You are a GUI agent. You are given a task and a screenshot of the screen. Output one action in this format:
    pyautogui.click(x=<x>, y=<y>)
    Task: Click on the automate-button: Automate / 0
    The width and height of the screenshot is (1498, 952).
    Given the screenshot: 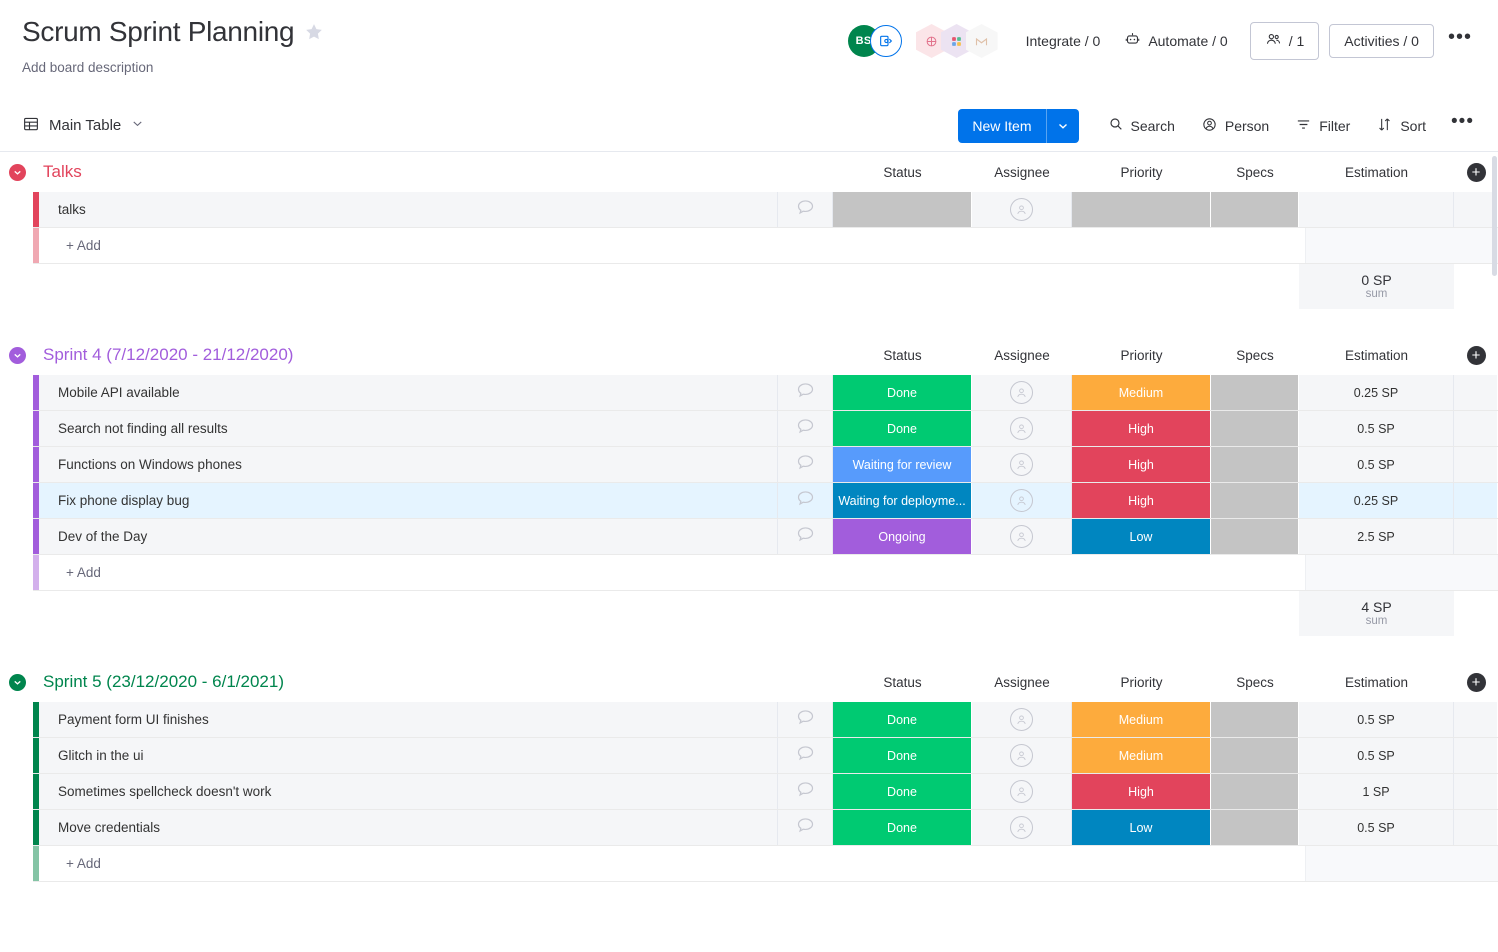 What is the action you would take?
    pyautogui.click(x=1175, y=41)
    